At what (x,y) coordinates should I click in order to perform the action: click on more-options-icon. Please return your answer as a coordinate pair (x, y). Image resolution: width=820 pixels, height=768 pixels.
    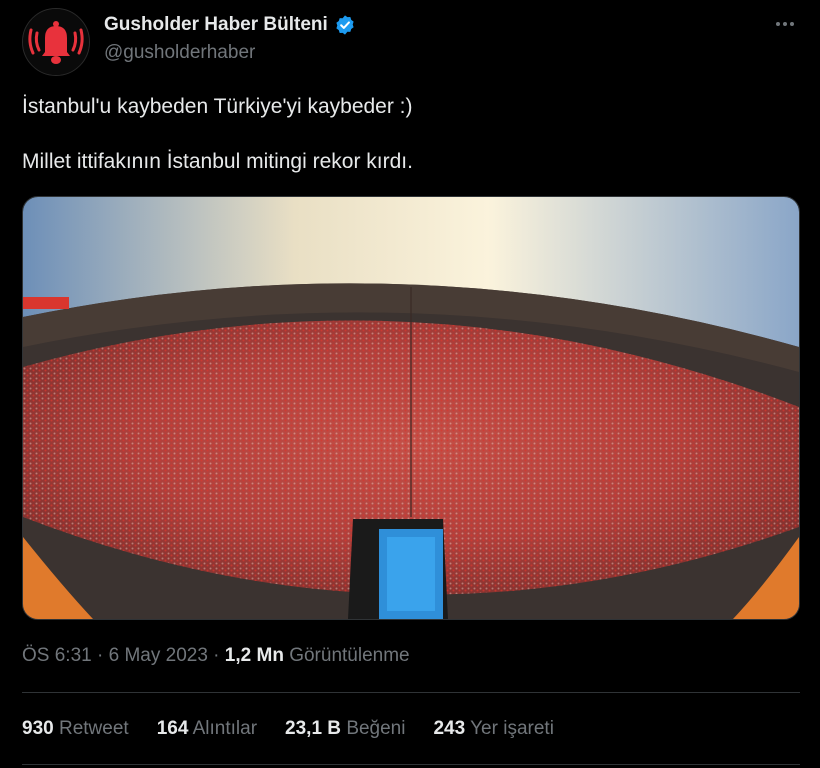
    Looking at the image, I should click on (785, 24).